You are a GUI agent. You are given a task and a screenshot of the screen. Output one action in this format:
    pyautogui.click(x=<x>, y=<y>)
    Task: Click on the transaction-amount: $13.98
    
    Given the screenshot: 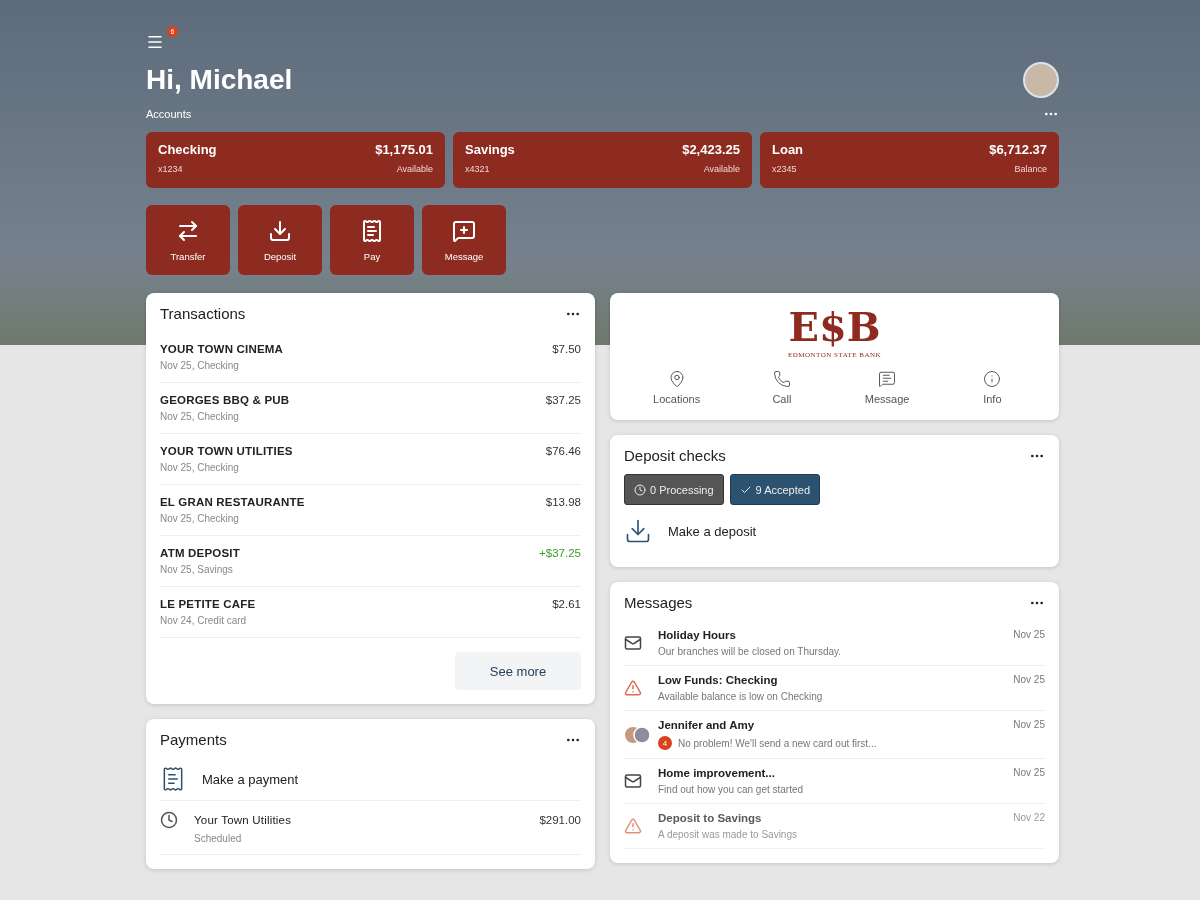 What is the action you would take?
    pyautogui.click(x=563, y=502)
    